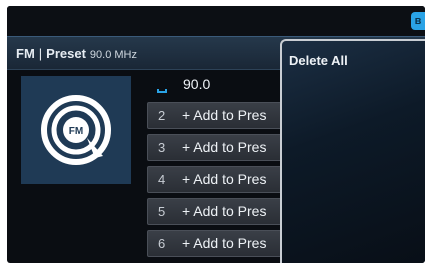 The image size is (425, 263). I want to click on preset-row: 6 + Add to Pres, so click(217, 243).